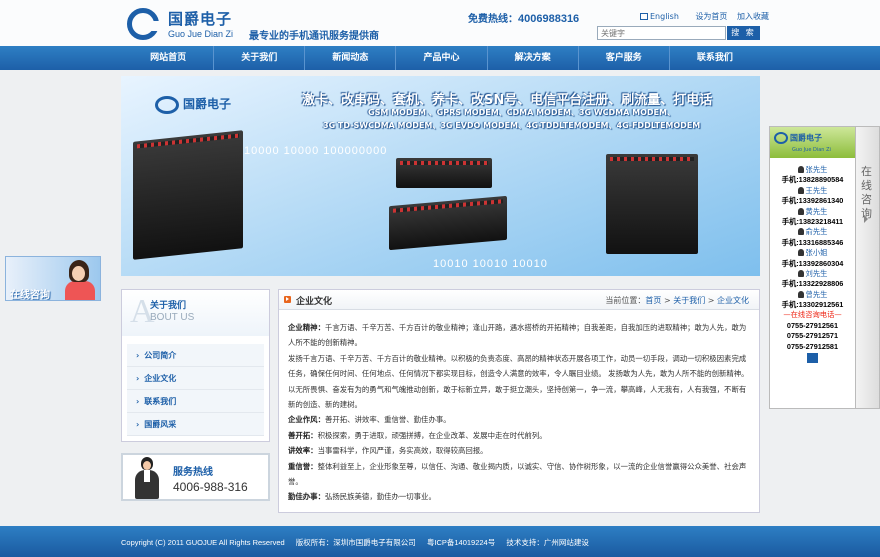  I want to click on slogan: 最专业的手机通讯服务提供商, so click(314, 36).